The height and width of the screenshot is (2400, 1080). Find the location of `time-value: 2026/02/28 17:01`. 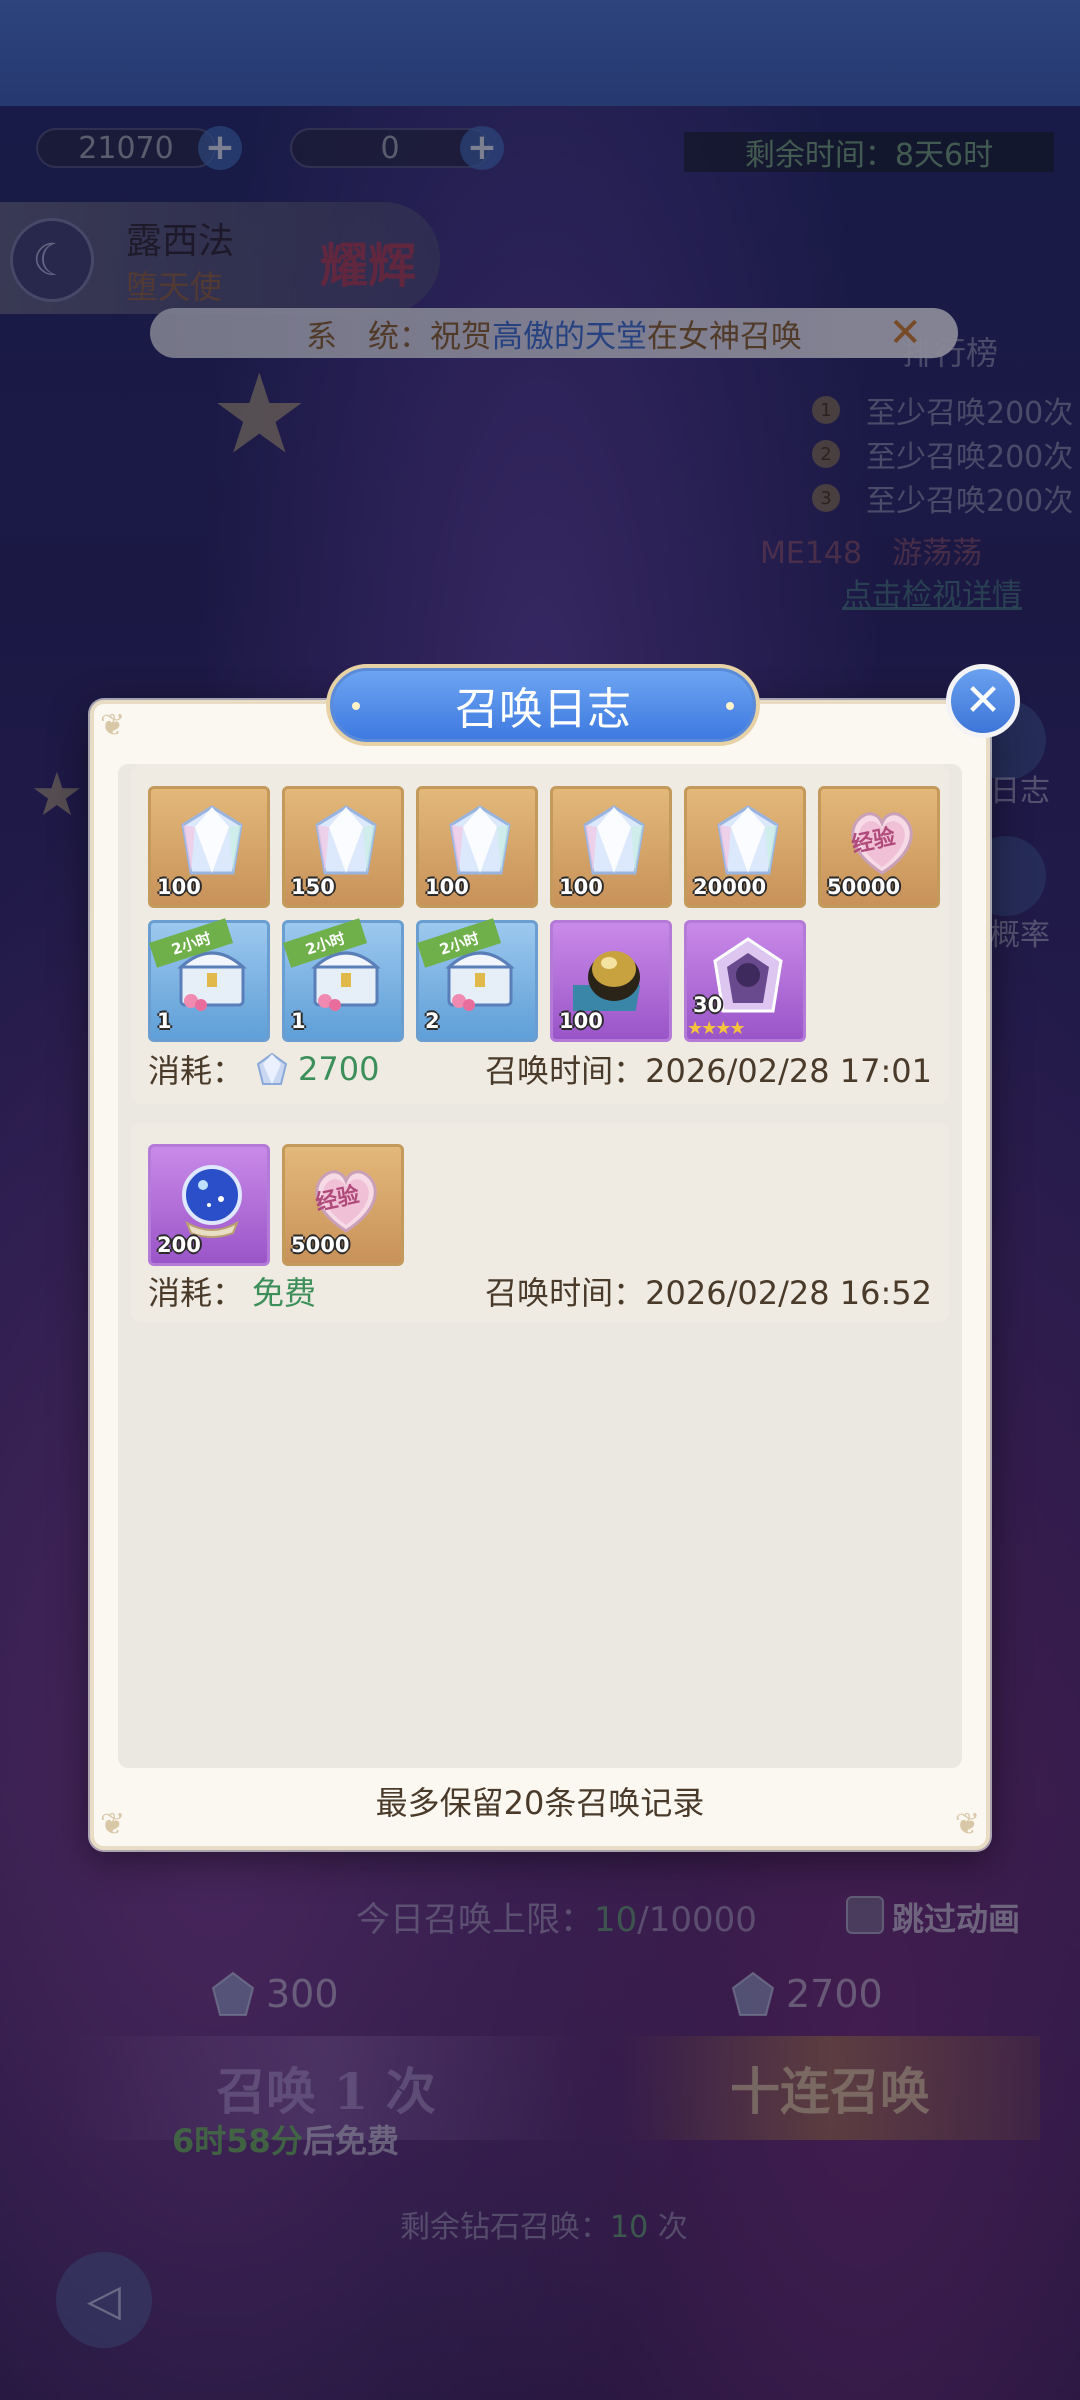

time-value: 2026/02/28 17:01 is located at coordinates (788, 1071).